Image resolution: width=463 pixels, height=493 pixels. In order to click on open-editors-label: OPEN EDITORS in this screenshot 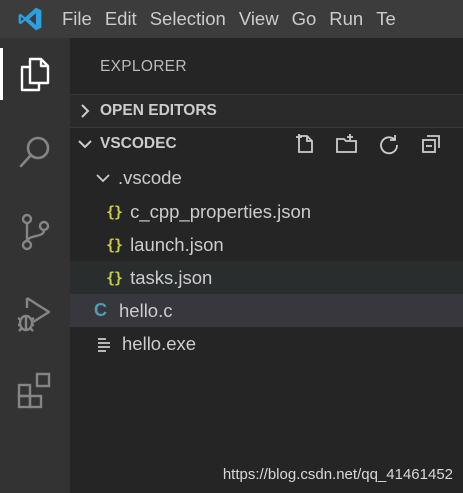, I will do `click(158, 110)`.